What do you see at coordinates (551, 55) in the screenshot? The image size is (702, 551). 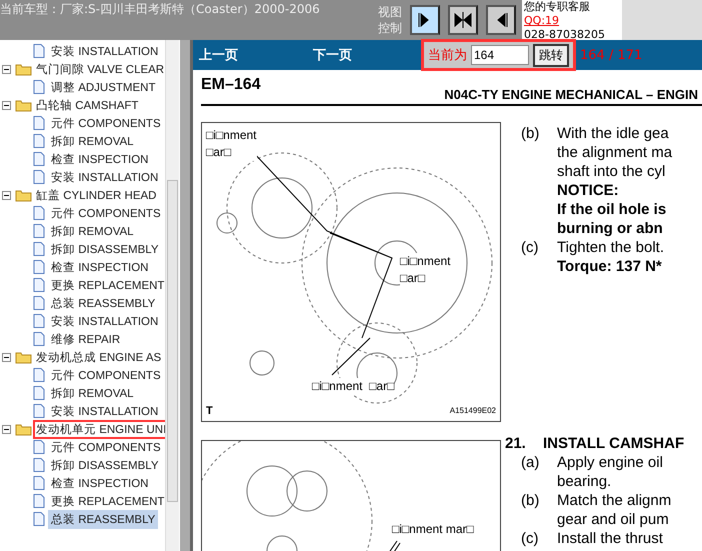 I see `jump-button: 跳转` at bounding box center [551, 55].